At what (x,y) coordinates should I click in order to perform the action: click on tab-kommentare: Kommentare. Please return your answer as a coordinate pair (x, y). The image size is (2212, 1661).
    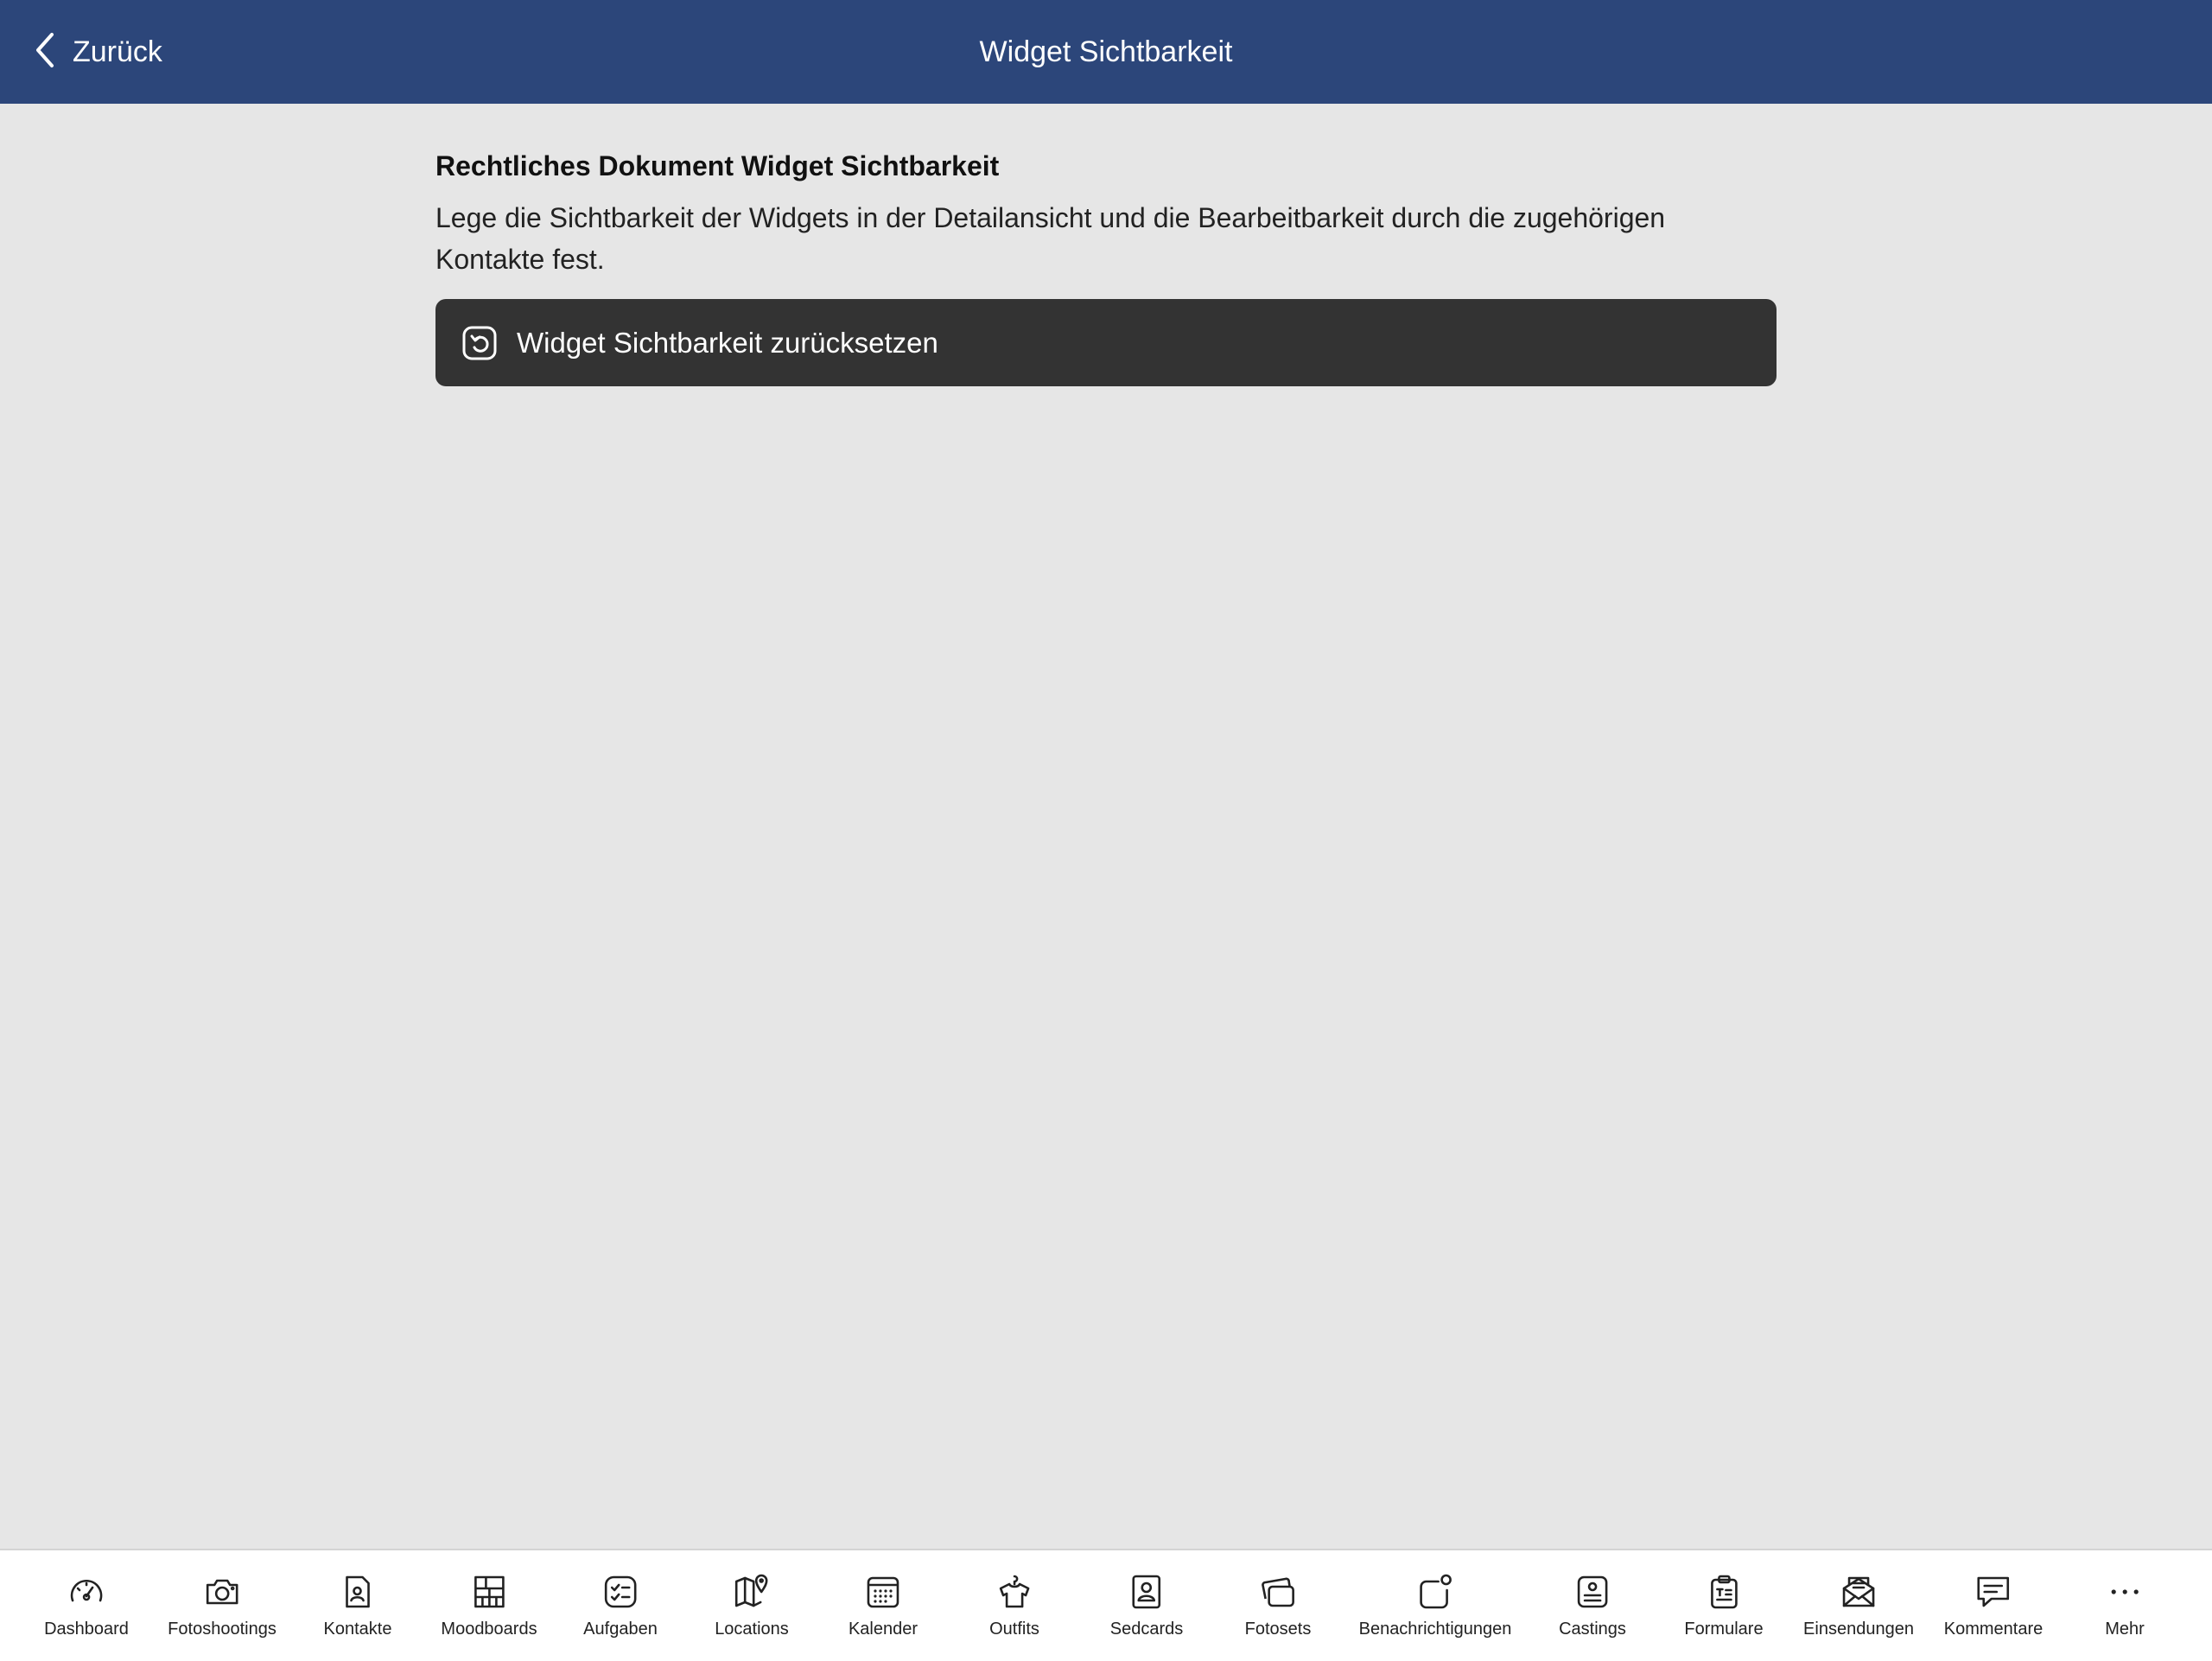
    Looking at the image, I should click on (1993, 1605).